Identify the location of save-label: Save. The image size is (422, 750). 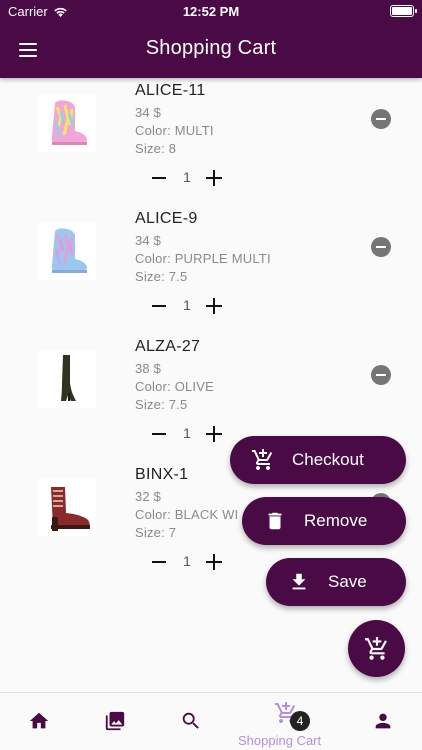
(347, 581).